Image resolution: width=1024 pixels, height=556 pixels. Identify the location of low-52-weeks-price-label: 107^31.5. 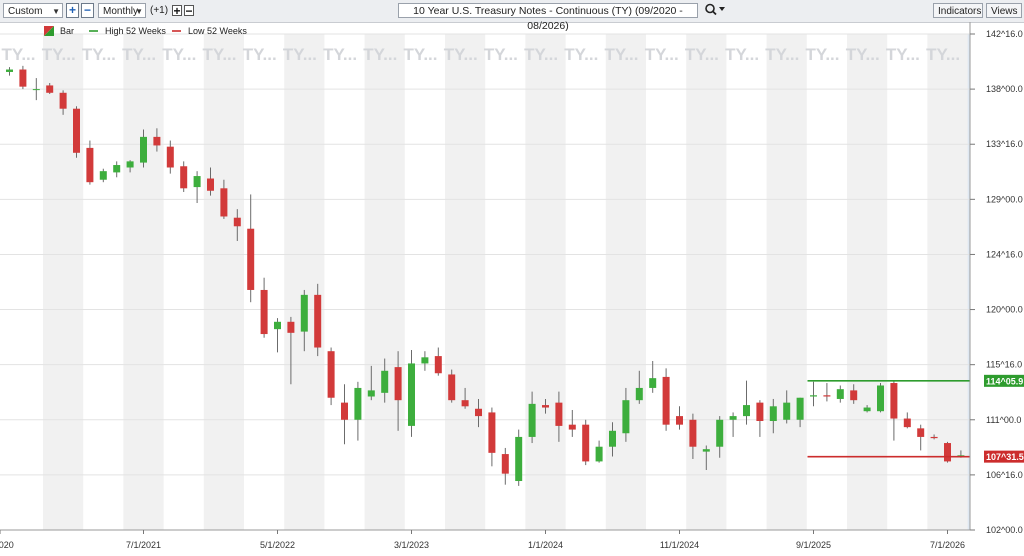
(1005, 457).